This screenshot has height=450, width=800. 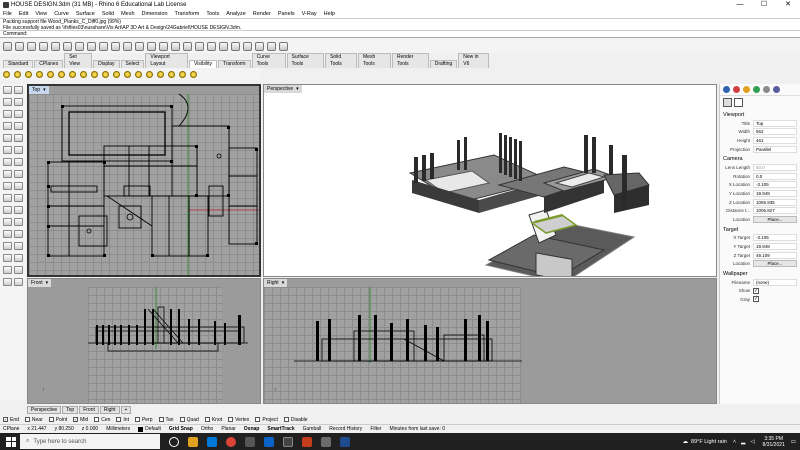 What do you see at coordinates (375, 429) in the screenshot?
I see `filter-toggle: Filter` at bounding box center [375, 429].